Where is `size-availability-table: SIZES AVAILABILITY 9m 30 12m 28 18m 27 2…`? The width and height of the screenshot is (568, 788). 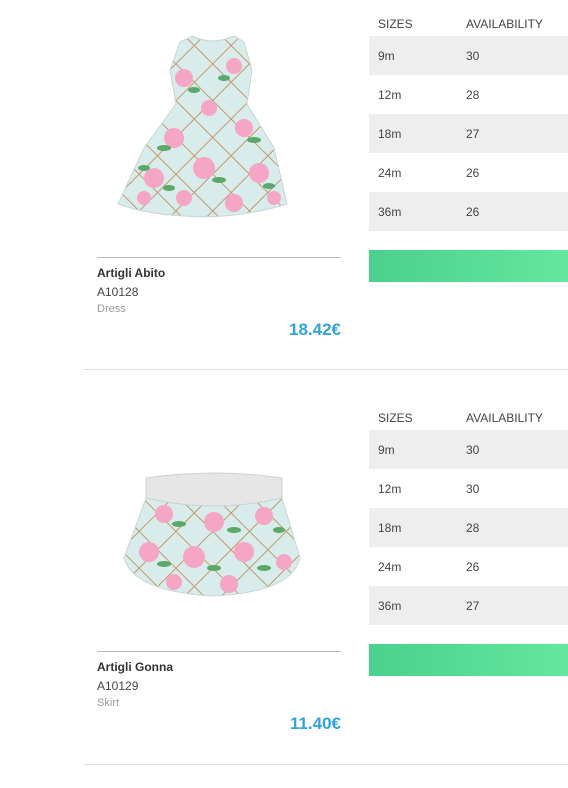 size-availability-table: SIZES AVAILABILITY 9m 30 12m 28 18m 27 2… is located at coordinates (468, 122).